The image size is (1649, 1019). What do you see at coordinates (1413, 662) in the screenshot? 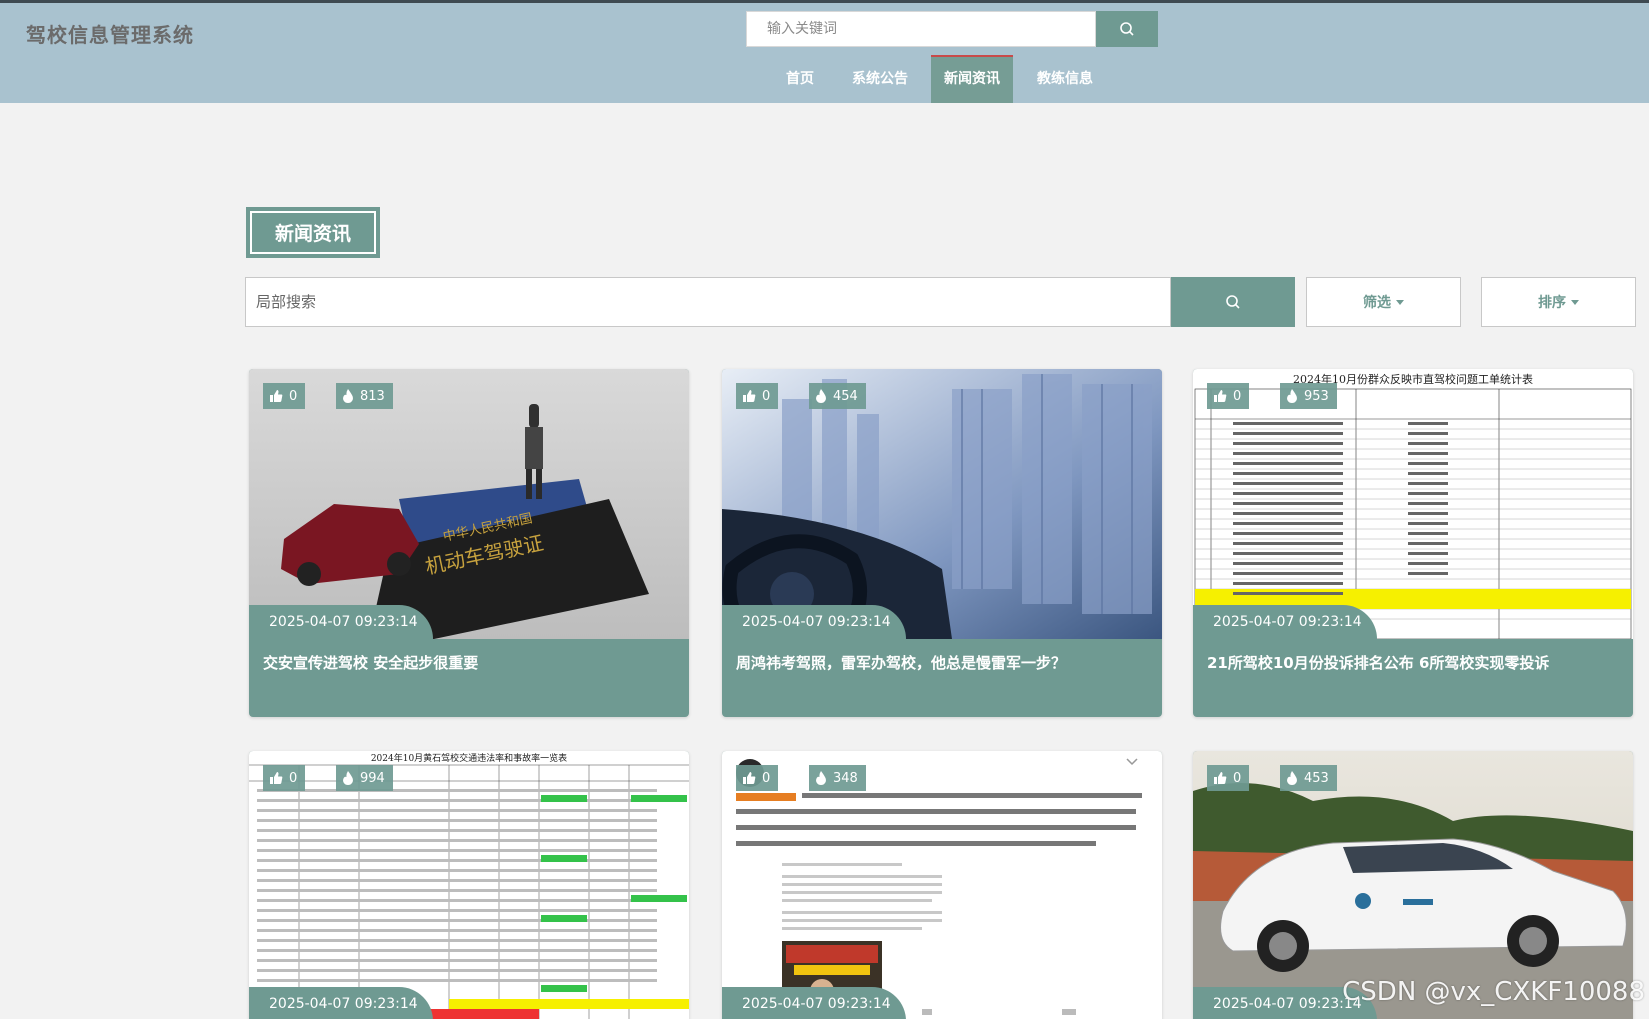
I see `news-title: 21所驾校10月份投诉排名公布 6所驾校实现零投诉` at bounding box center [1413, 662].